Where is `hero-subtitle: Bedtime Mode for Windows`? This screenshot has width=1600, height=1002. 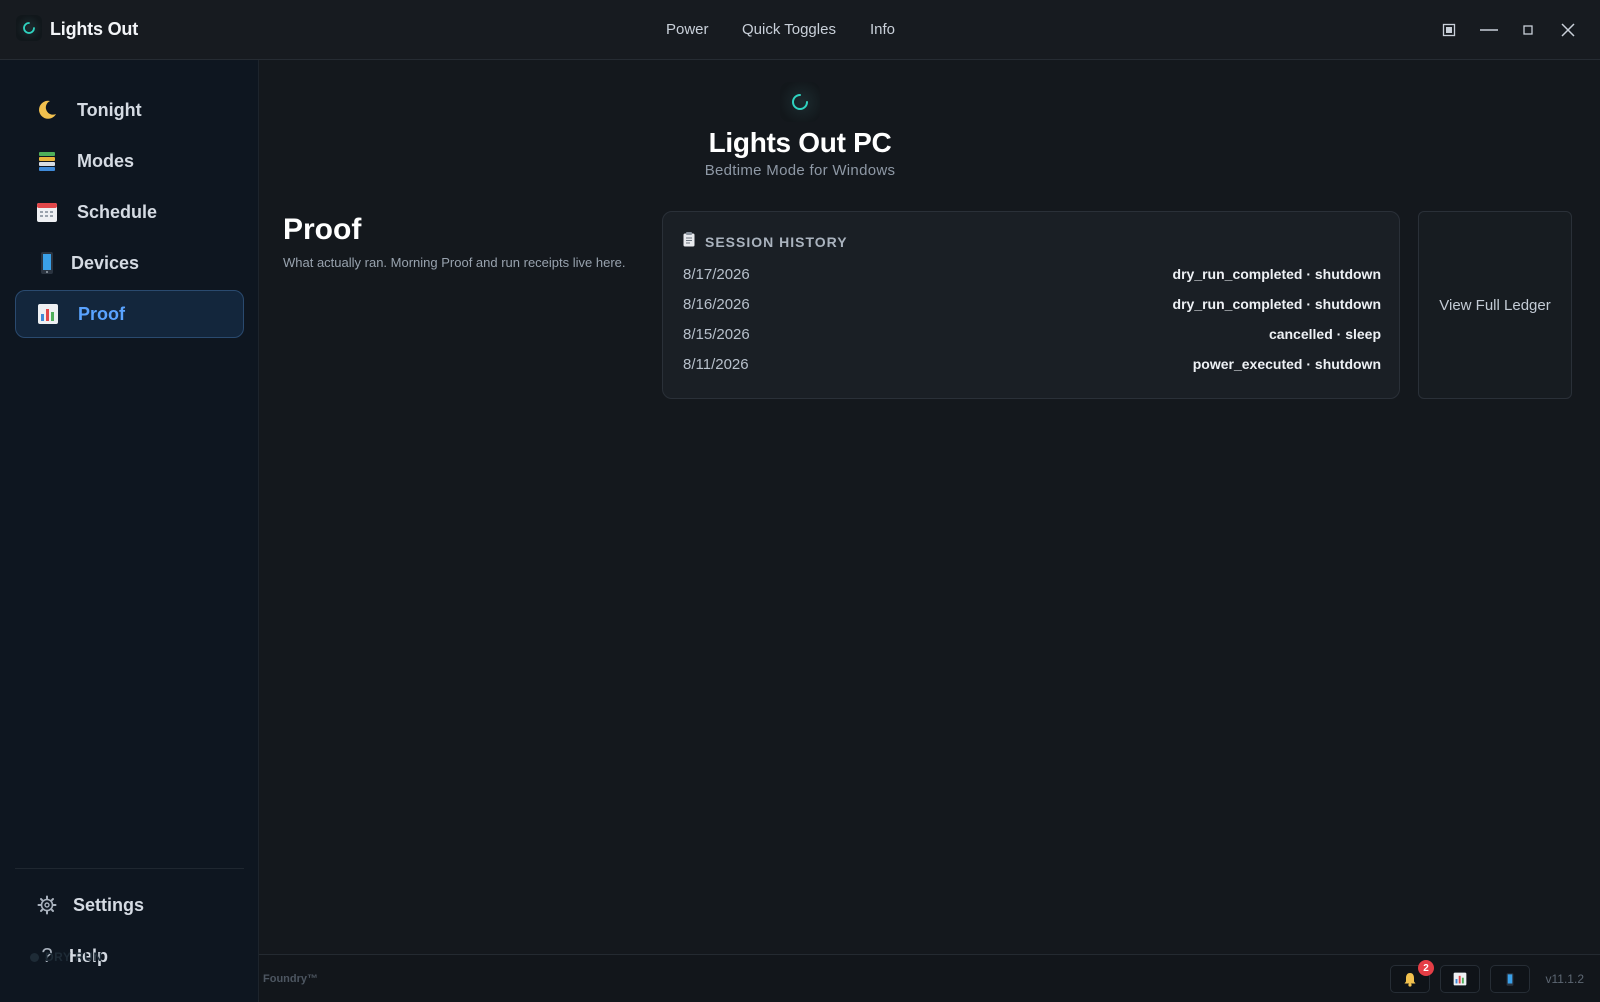
hero-subtitle: Bedtime Mode for Windows is located at coordinates (800, 170).